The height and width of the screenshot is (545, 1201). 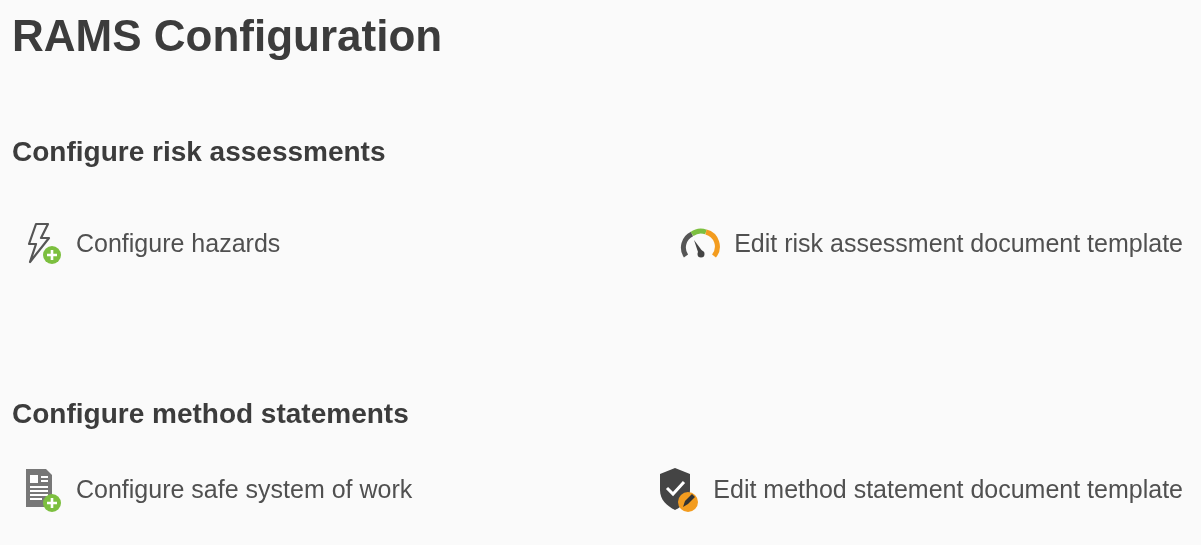 I want to click on section-heading: Configure method statements, so click(x=211, y=414).